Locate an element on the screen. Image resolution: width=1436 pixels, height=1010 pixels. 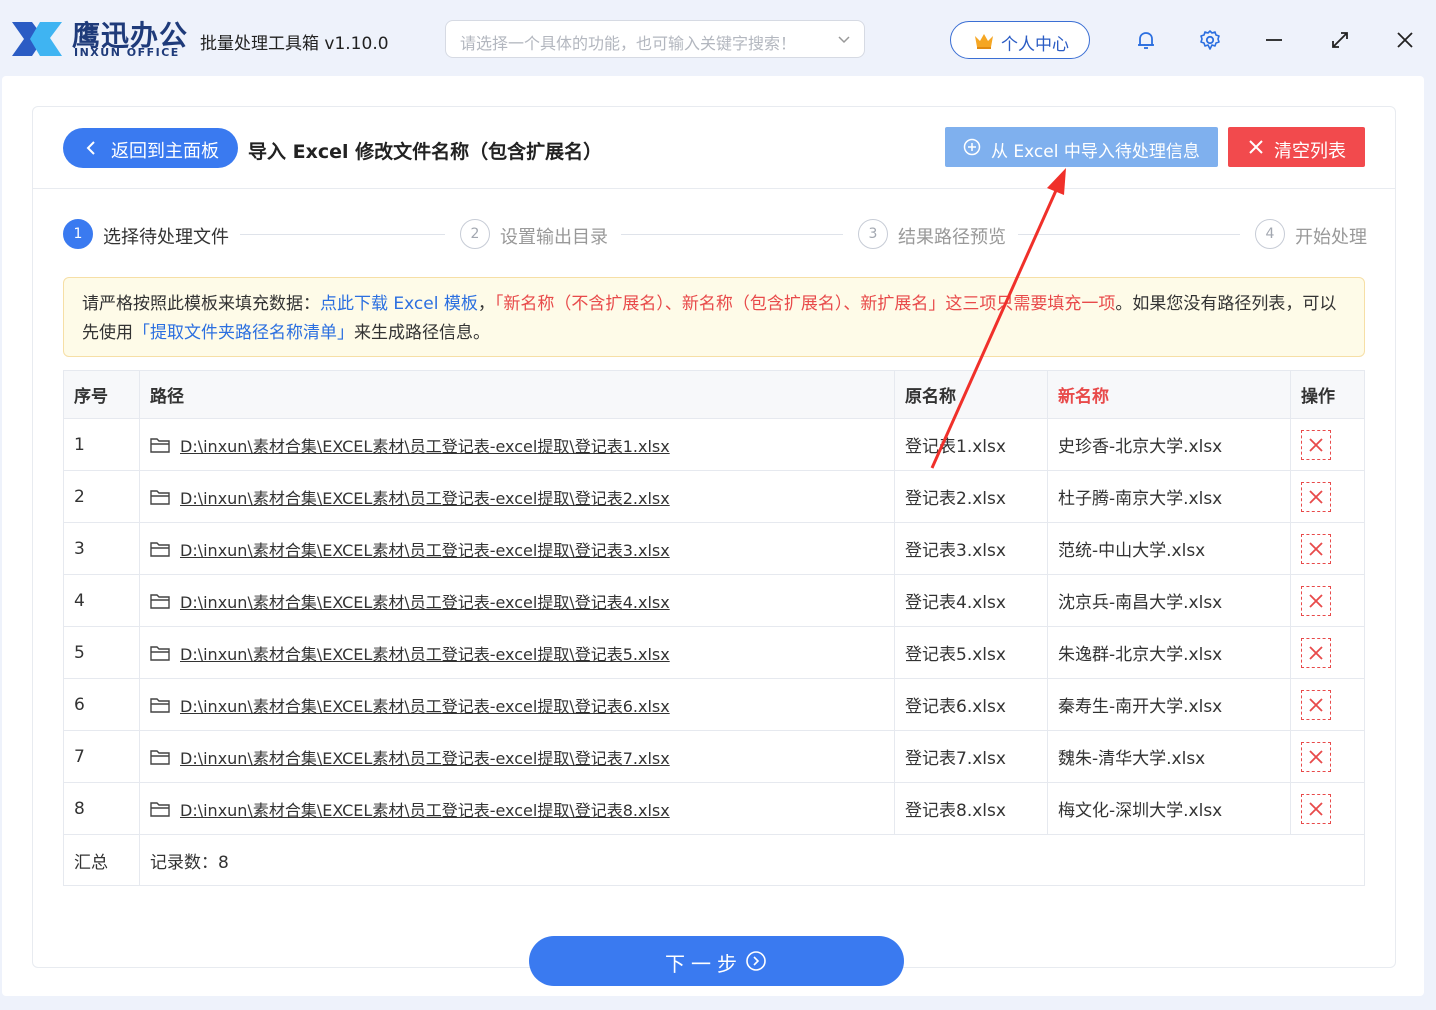
step-number: 4 is located at coordinates (1270, 234).